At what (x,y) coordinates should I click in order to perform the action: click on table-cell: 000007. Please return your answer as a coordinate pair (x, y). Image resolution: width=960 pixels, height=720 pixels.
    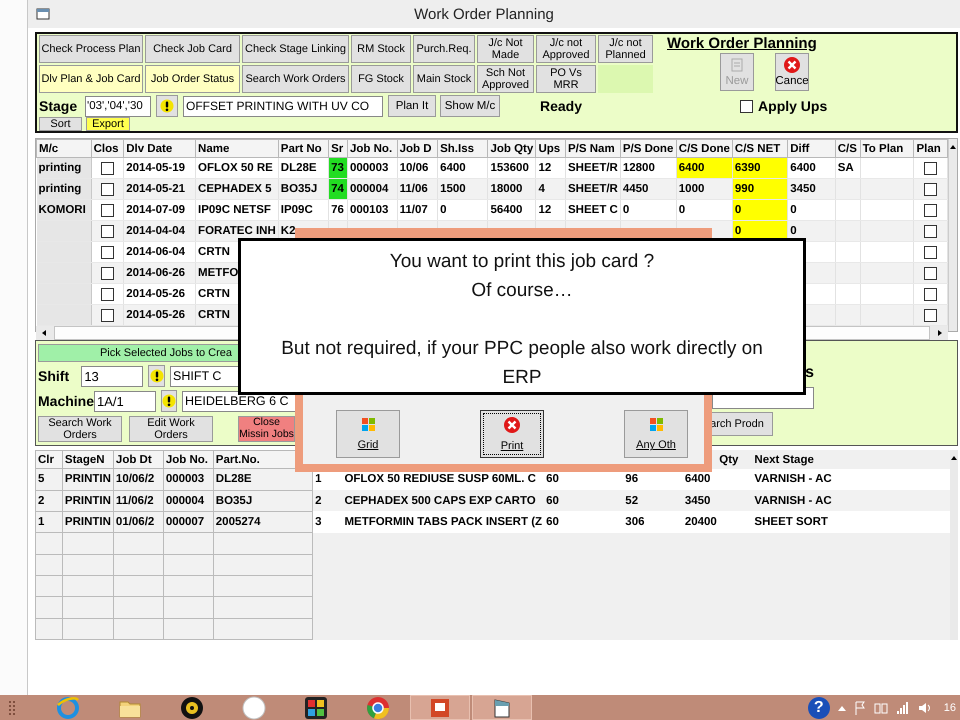
    Looking at the image, I should click on (188, 522).